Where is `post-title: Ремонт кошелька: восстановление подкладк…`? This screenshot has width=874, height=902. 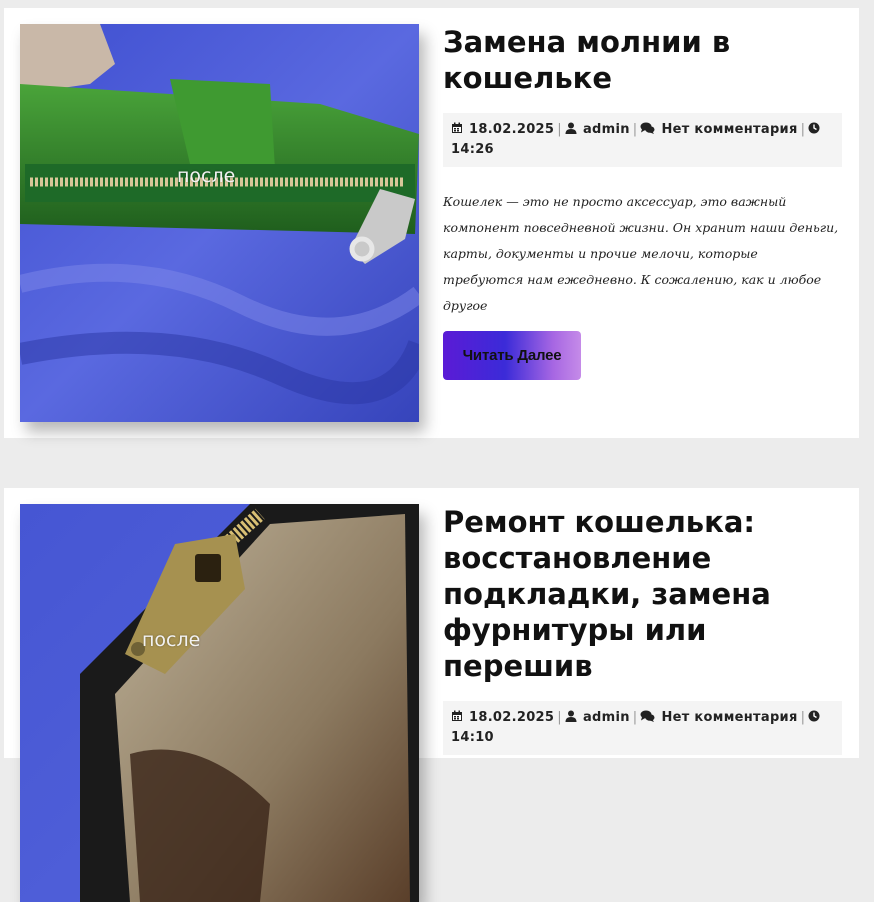 post-title: Ремонт кошелька: восстановление подкладк… is located at coordinates (642, 594).